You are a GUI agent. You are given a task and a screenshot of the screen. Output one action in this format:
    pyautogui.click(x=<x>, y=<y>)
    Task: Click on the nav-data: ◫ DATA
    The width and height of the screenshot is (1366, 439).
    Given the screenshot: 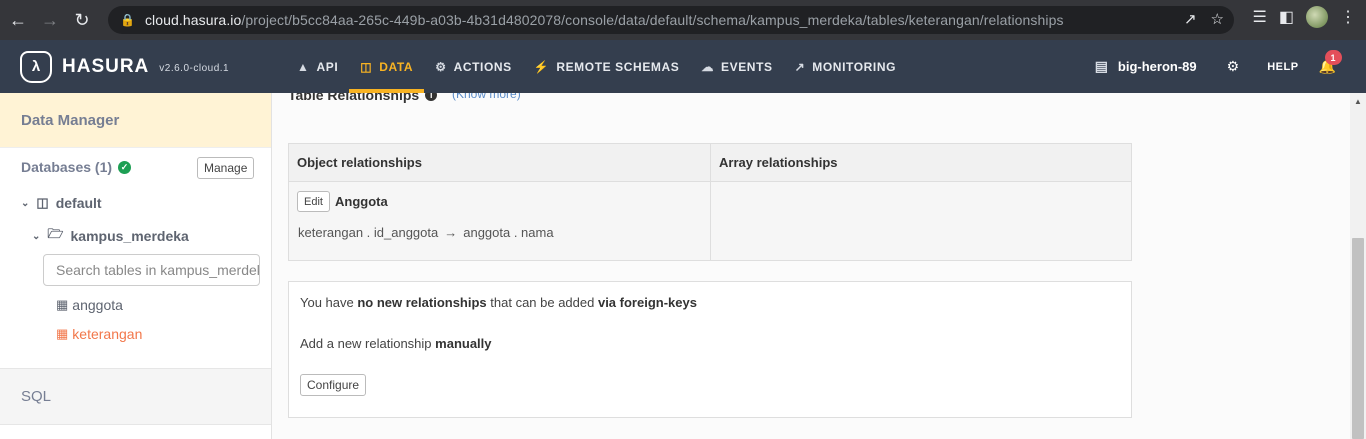 What is the action you would take?
    pyautogui.click(x=387, y=66)
    